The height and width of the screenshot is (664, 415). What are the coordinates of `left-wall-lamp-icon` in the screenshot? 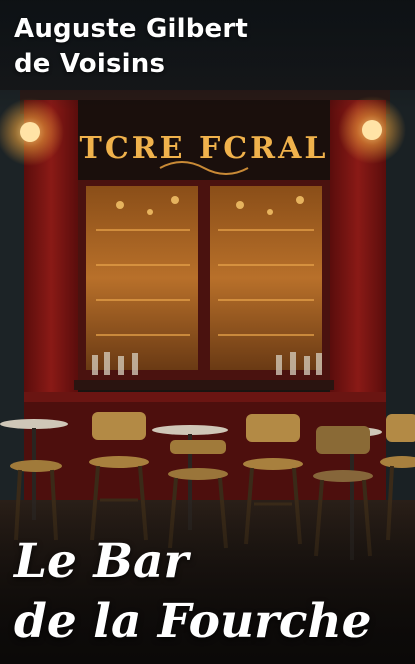 It's located at (30, 132).